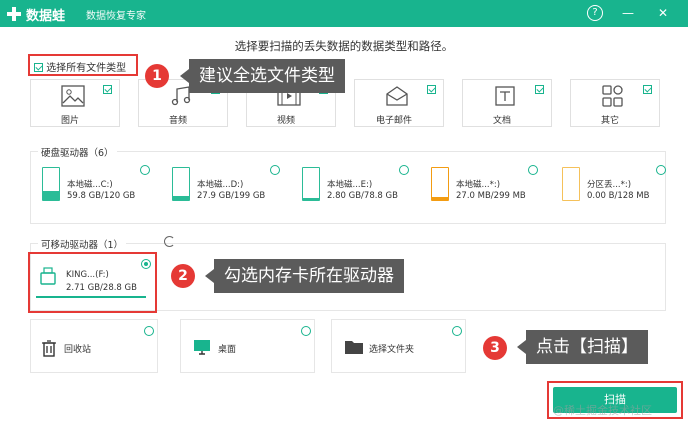 The width and height of the screenshot is (688, 425). What do you see at coordinates (602, 410) in the screenshot?
I see `watermark: @稀土掘金技术社区` at bounding box center [602, 410].